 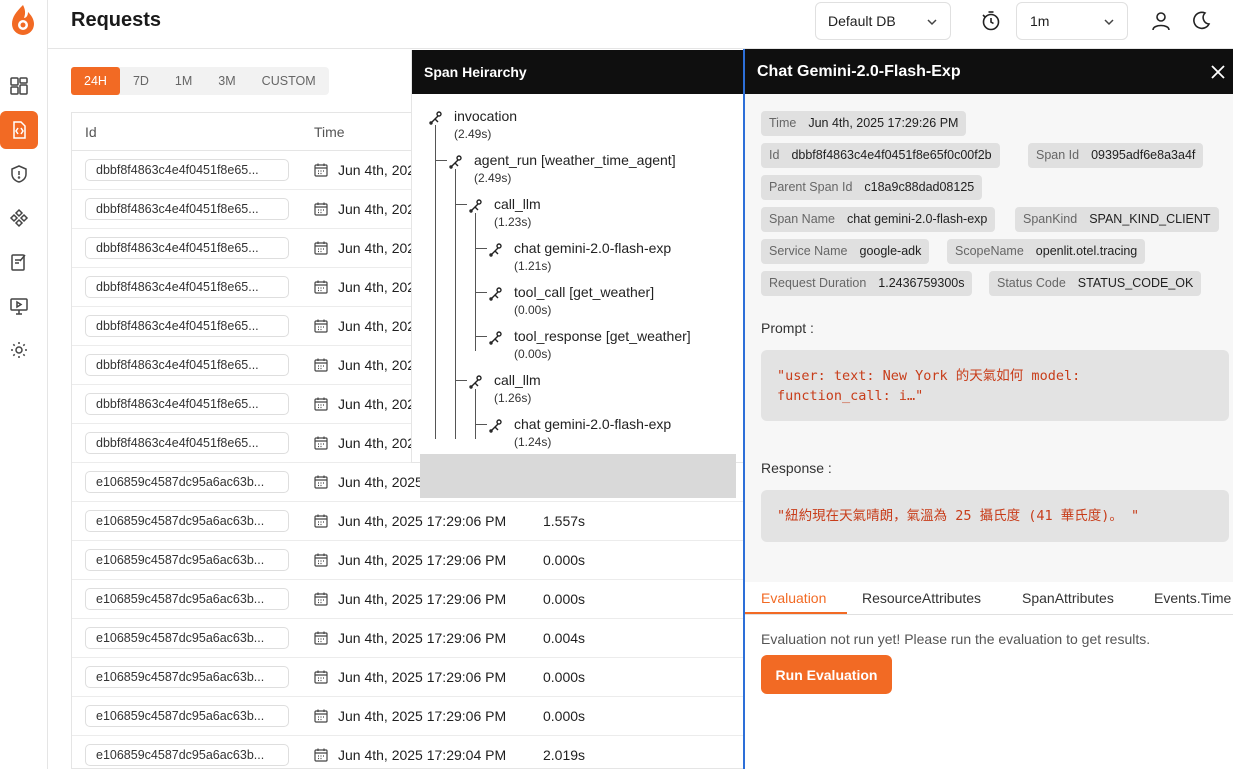 What do you see at coordinates (598, 216) in the screenshot?
I see `span-tree-node: call_llm (1.23s)` at bounding box center [598, 216].